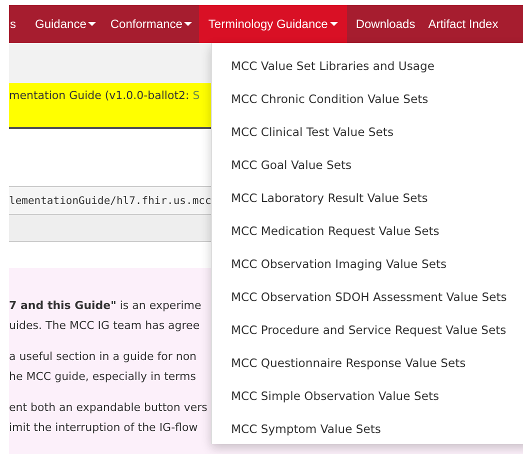 This screenshot has height=454, width=523. I want to click on menu-item: MCC Procedure and Service Request Value Sets, so click(359, 329).